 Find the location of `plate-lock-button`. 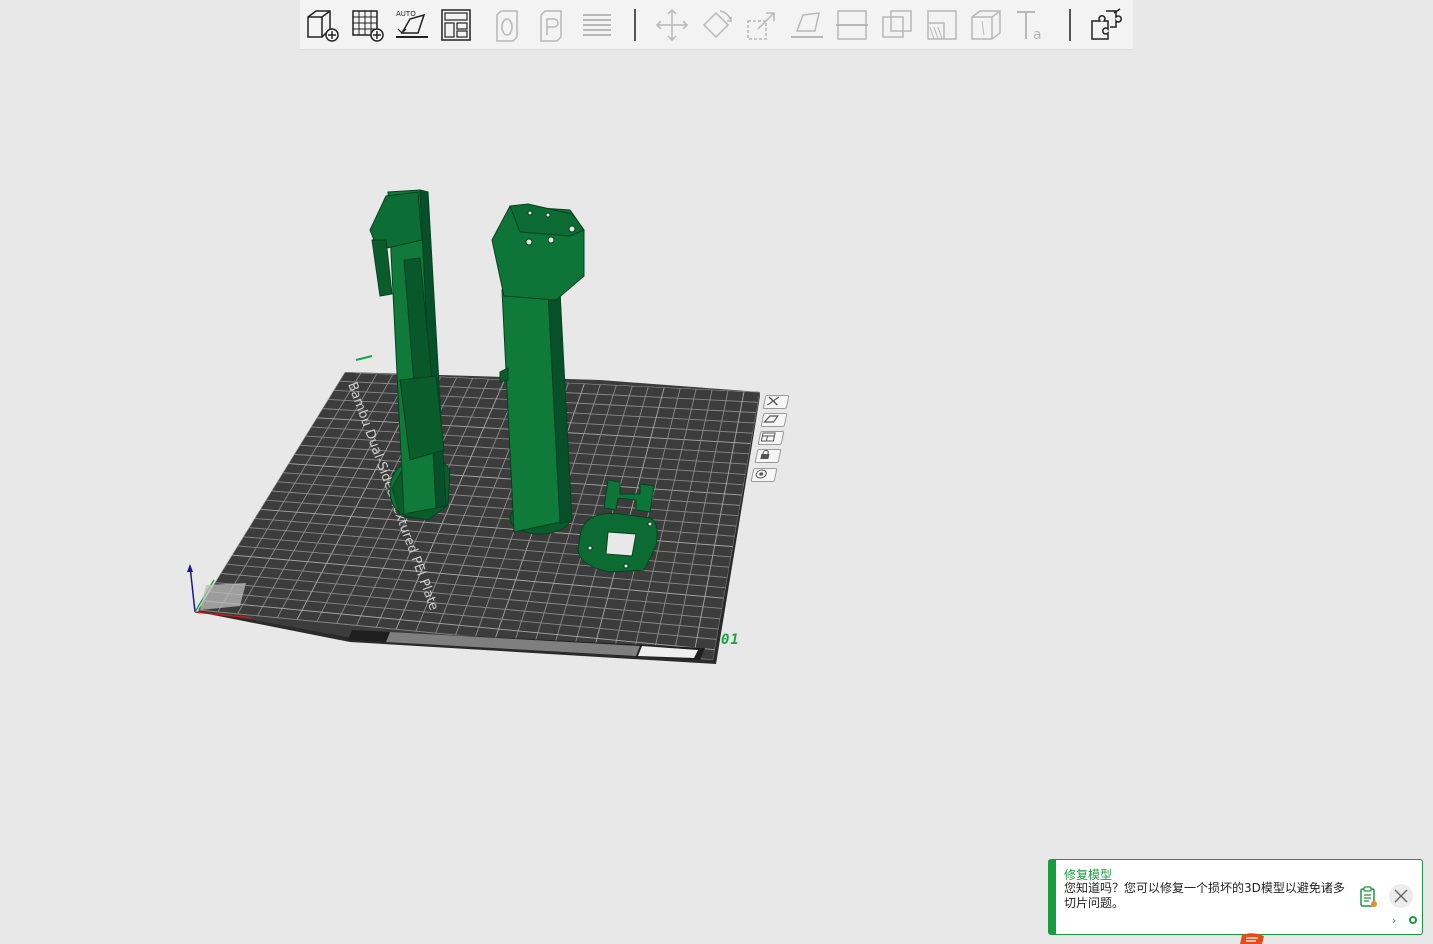

plate-lock-button is located at coordinates (768, 456).